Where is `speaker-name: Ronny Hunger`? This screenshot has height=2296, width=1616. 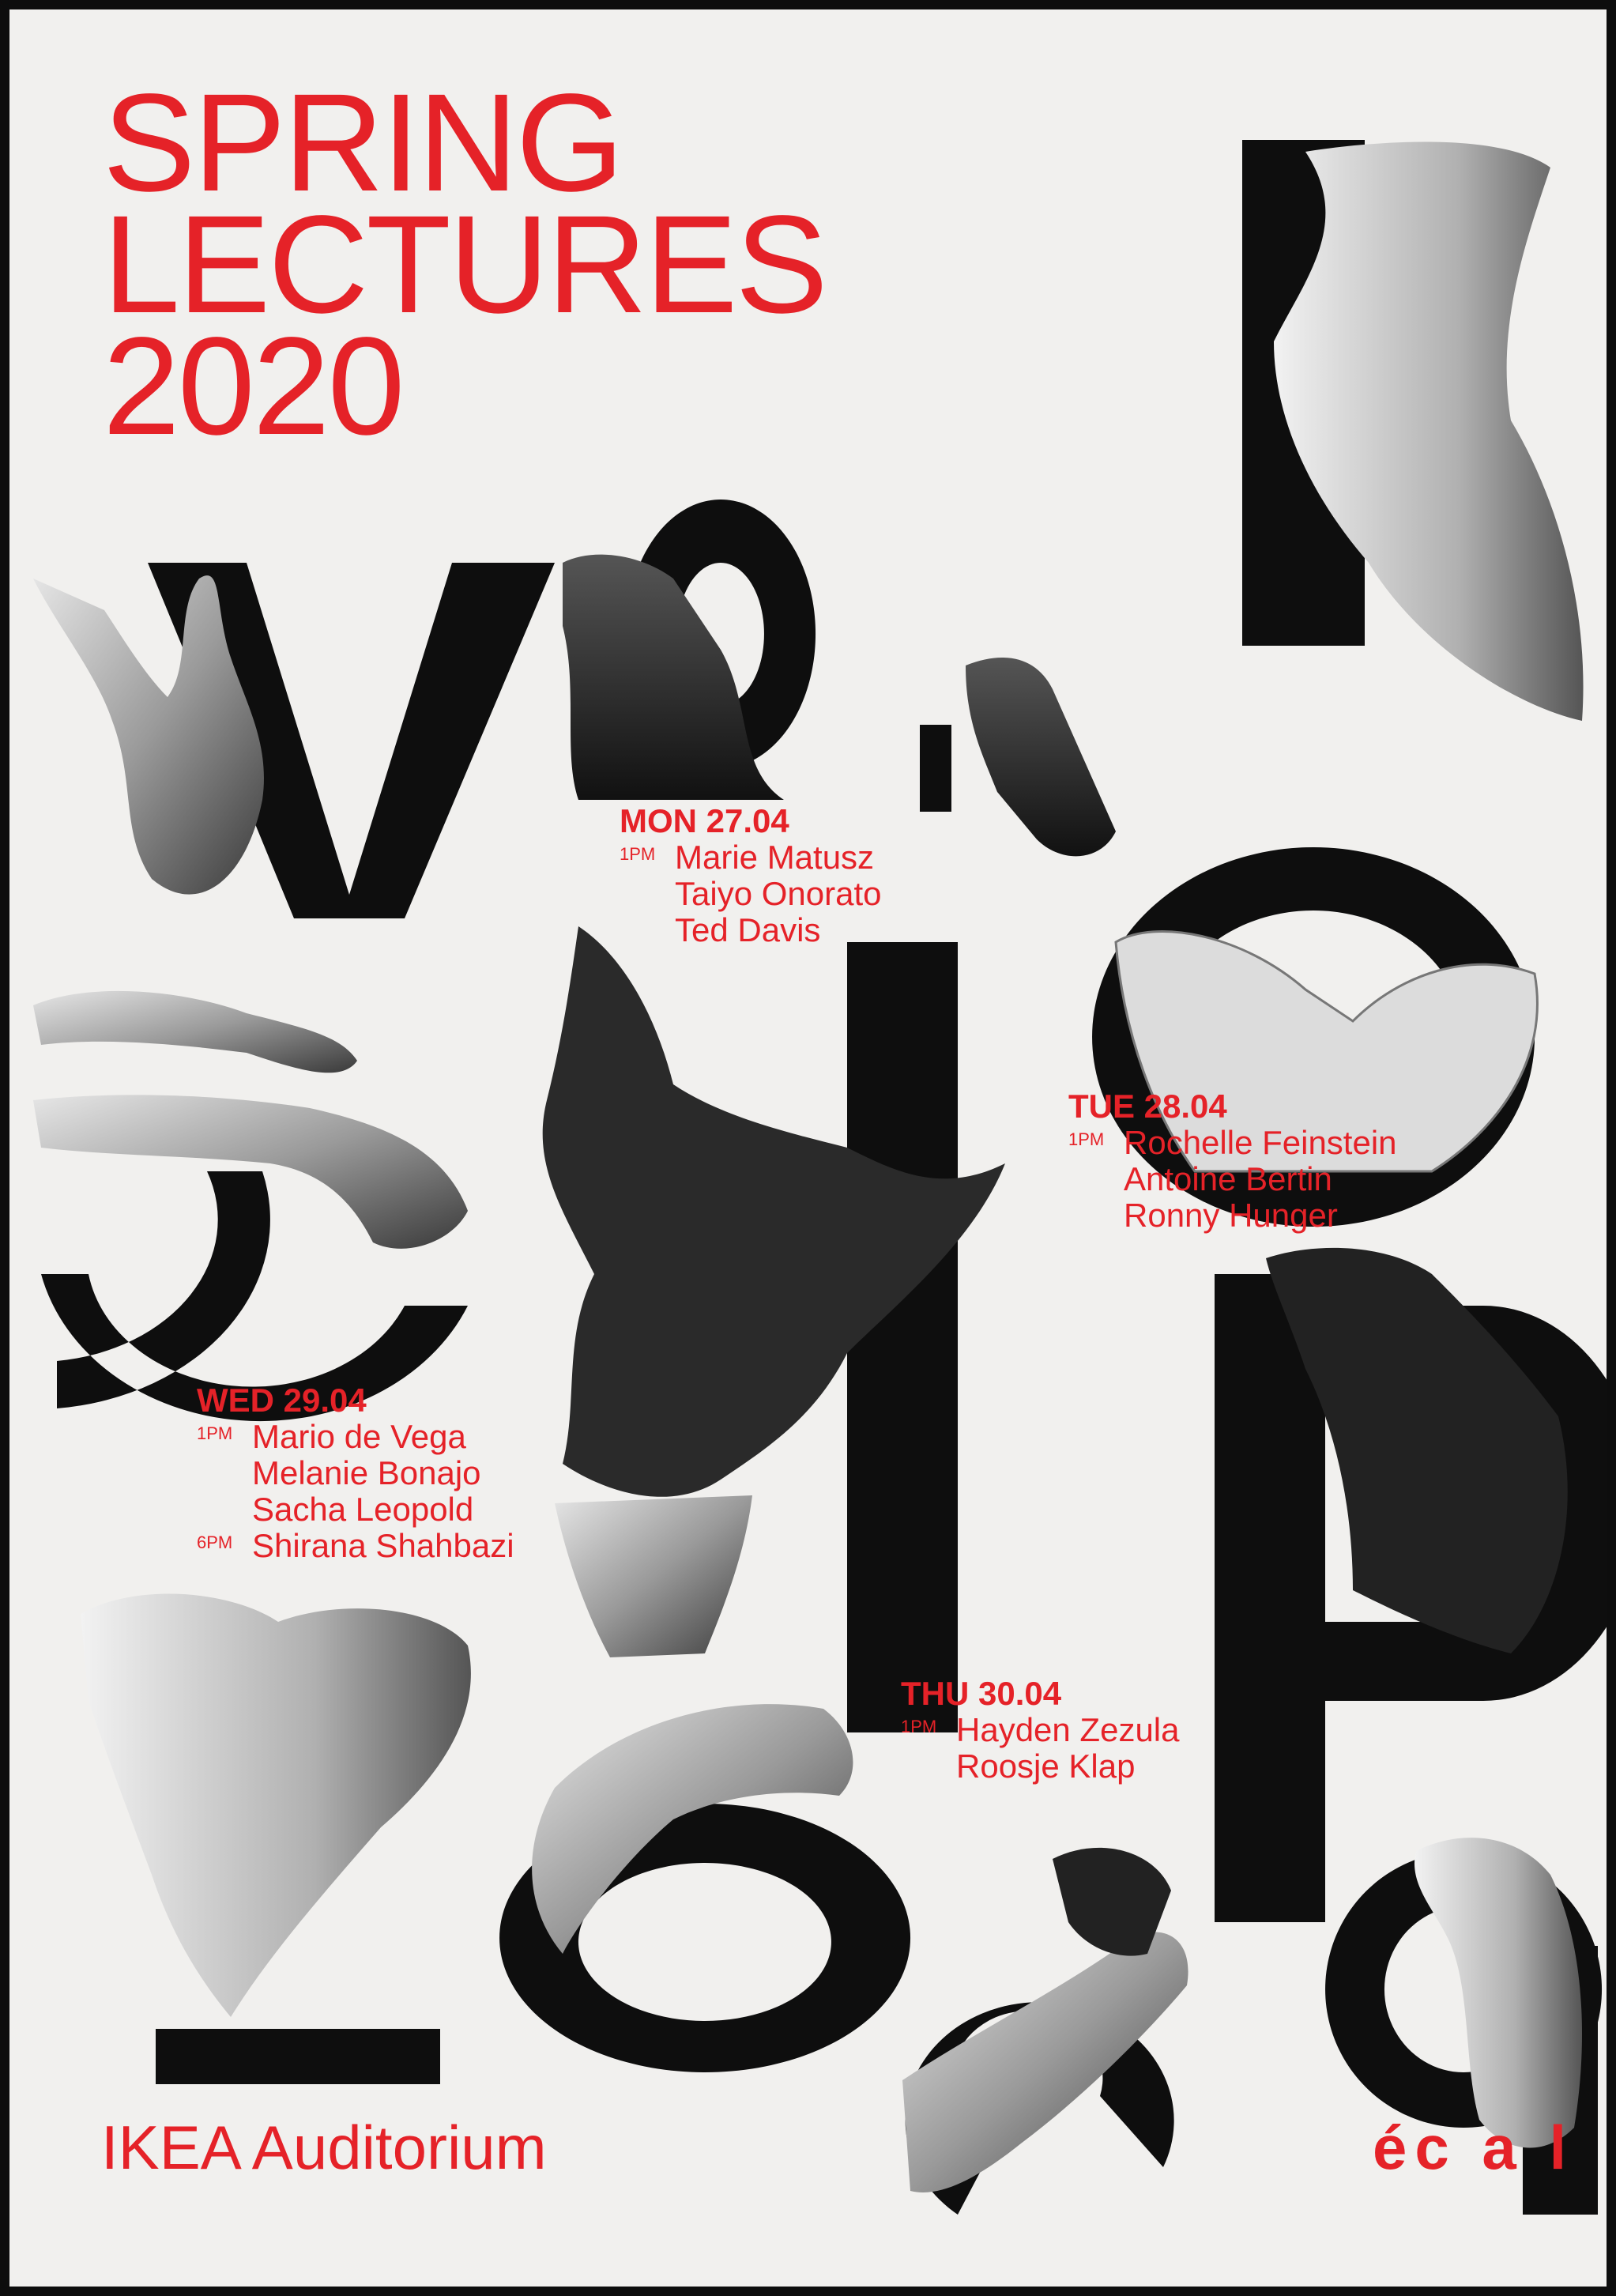 speaker-name: Ronny Hunger is located at coordinates (1231, 1215).